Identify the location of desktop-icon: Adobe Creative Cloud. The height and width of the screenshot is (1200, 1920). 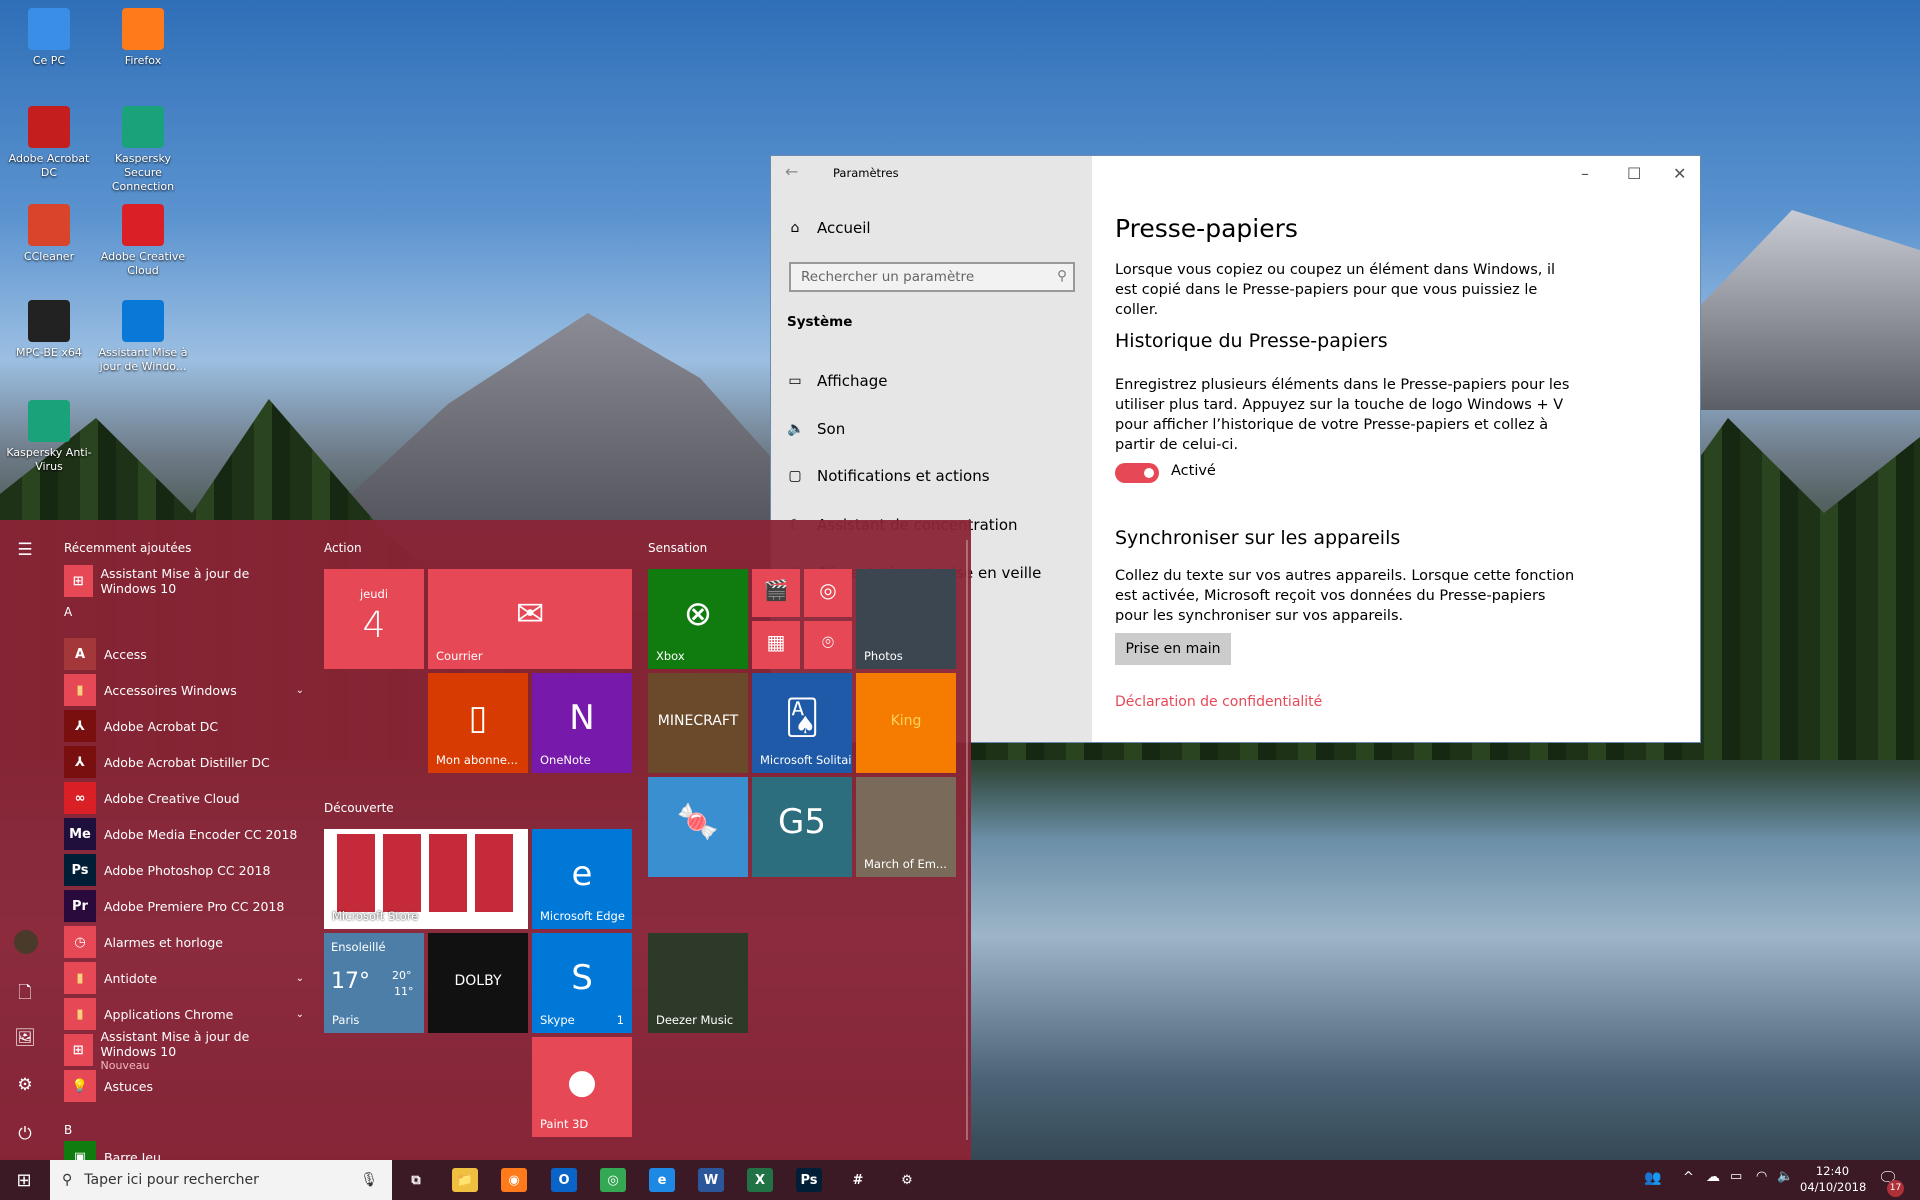
(143, 241).